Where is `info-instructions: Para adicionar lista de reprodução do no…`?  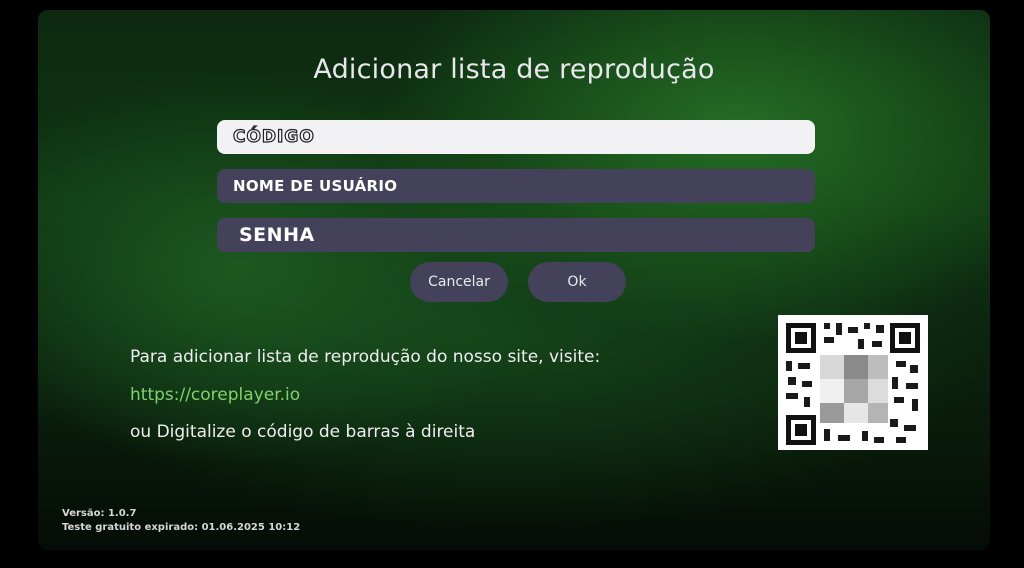
info-instructions: Para adicionar lista de reprodução do no… is located at coordinates (365, 357).